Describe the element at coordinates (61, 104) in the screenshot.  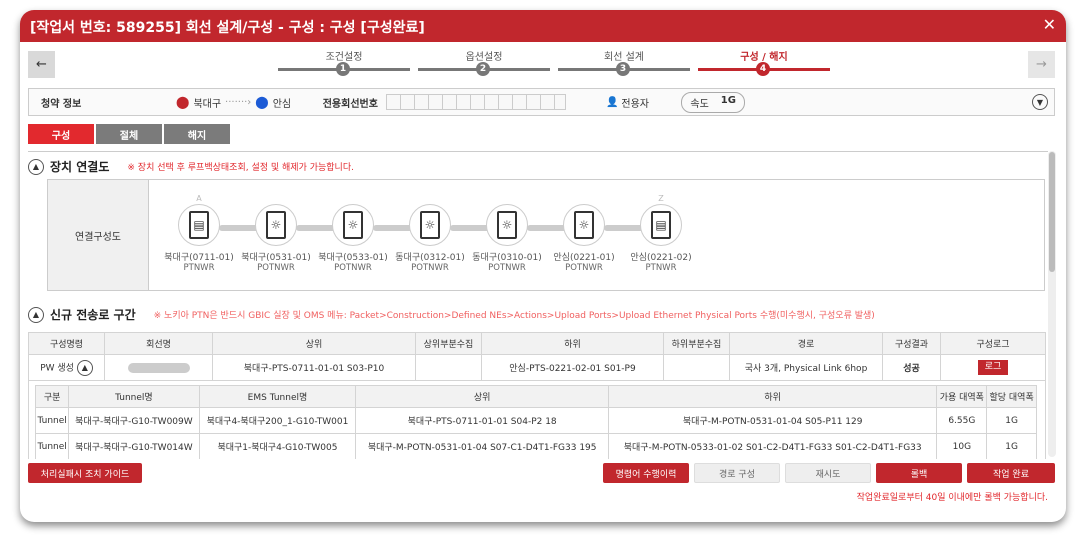
I see `info-title: 청약 정보` at that location.